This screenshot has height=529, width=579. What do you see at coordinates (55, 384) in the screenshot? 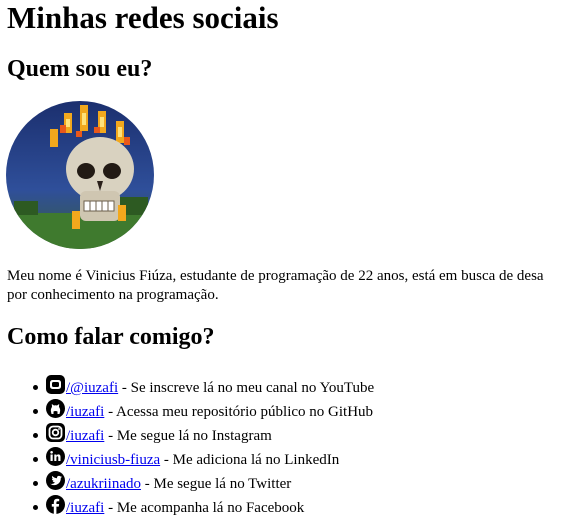
I see `youtube-icon` at bounding box center [55, 384].